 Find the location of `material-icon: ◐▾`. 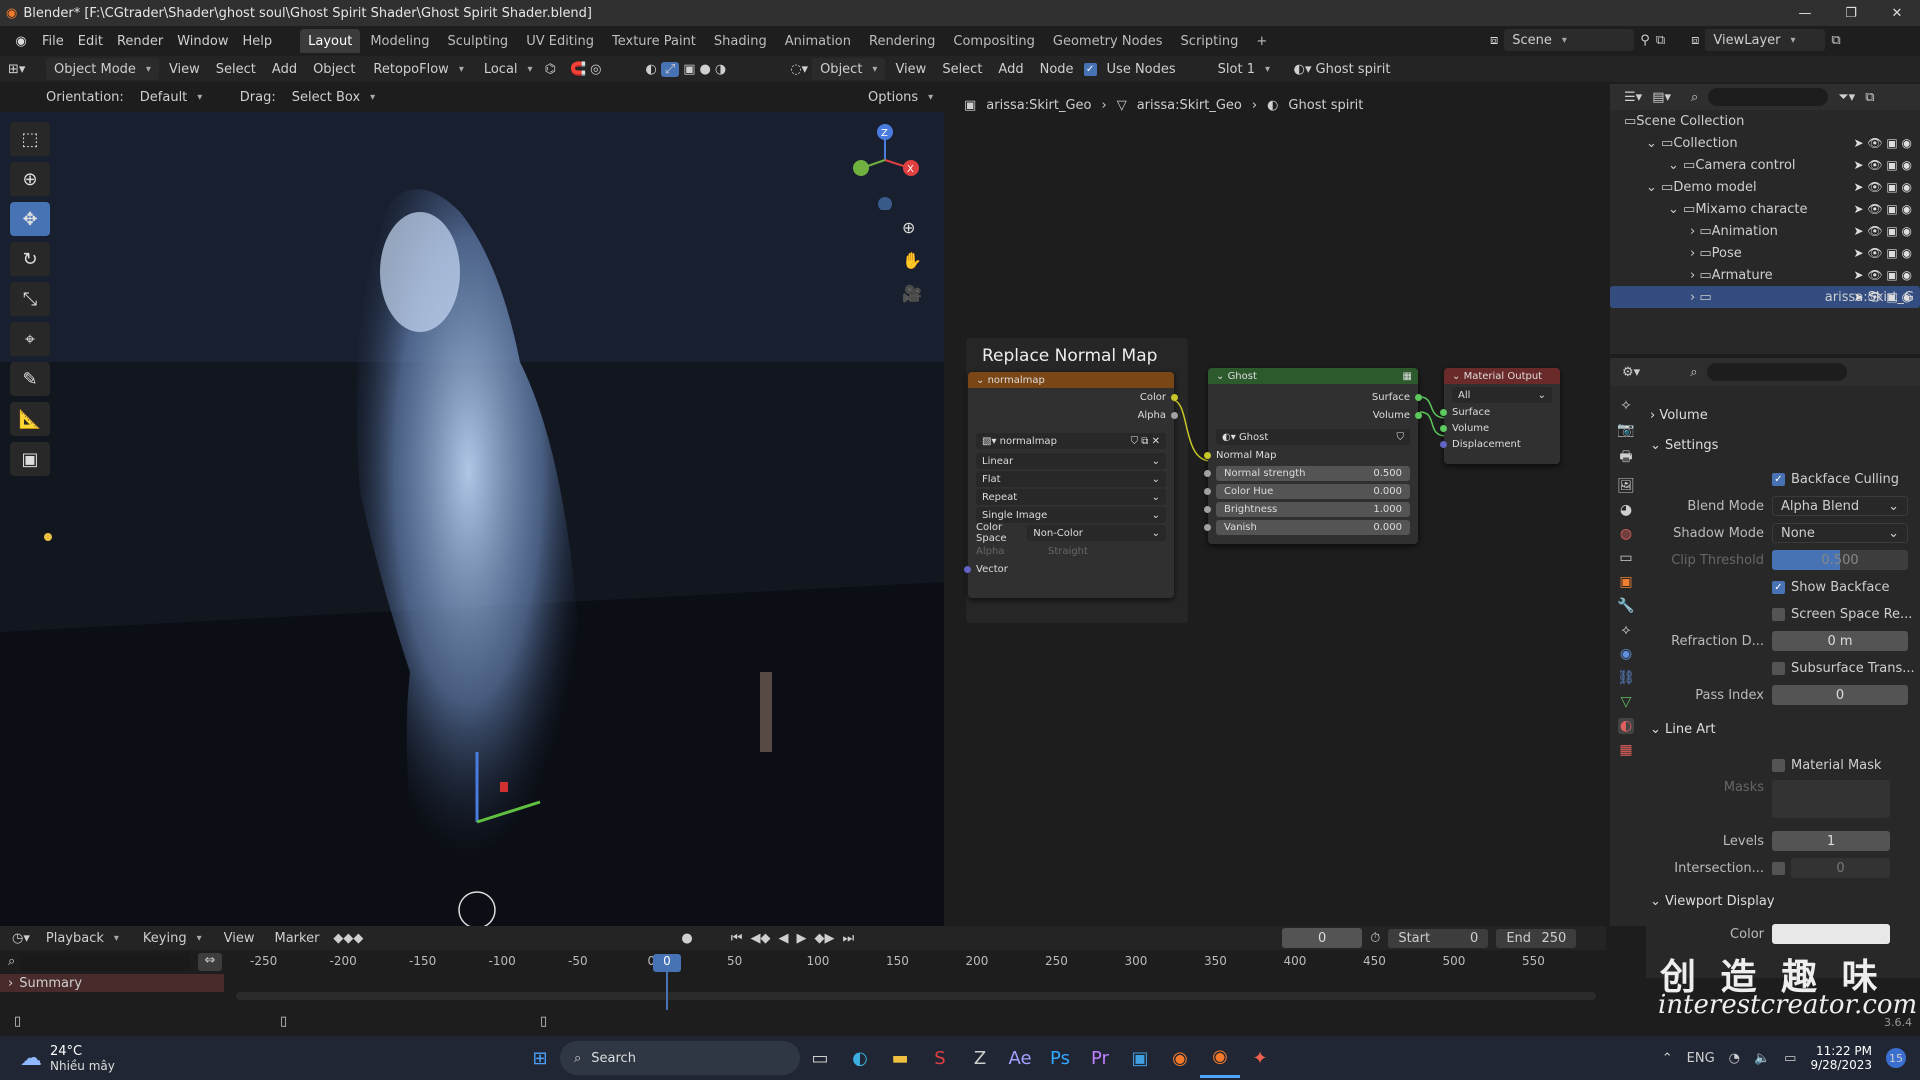

material-icon: ◐▾ is located at coordinates (1303, 69).